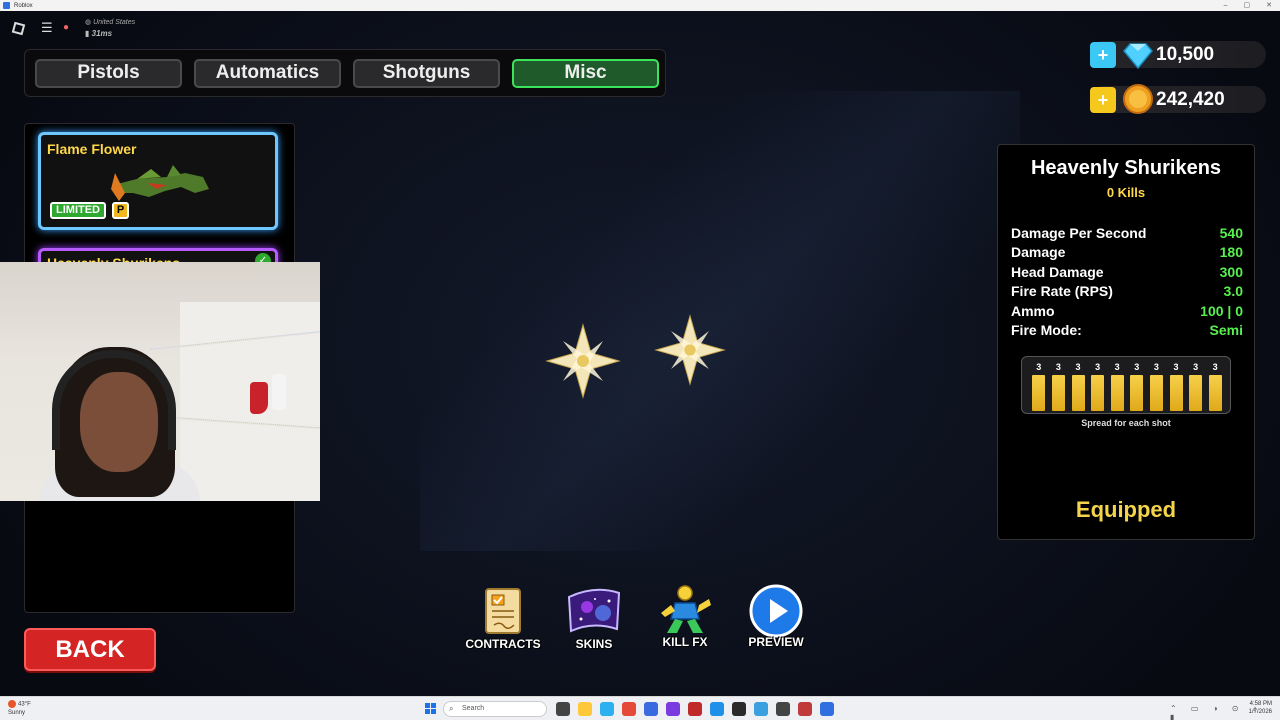 This screenshot has width=1280, height=720. What do you see at coordinates (1126, 168) in the screenshot?
I see `weapon-name: Heavenly Shurikens` at bounding box center [1126, 168].